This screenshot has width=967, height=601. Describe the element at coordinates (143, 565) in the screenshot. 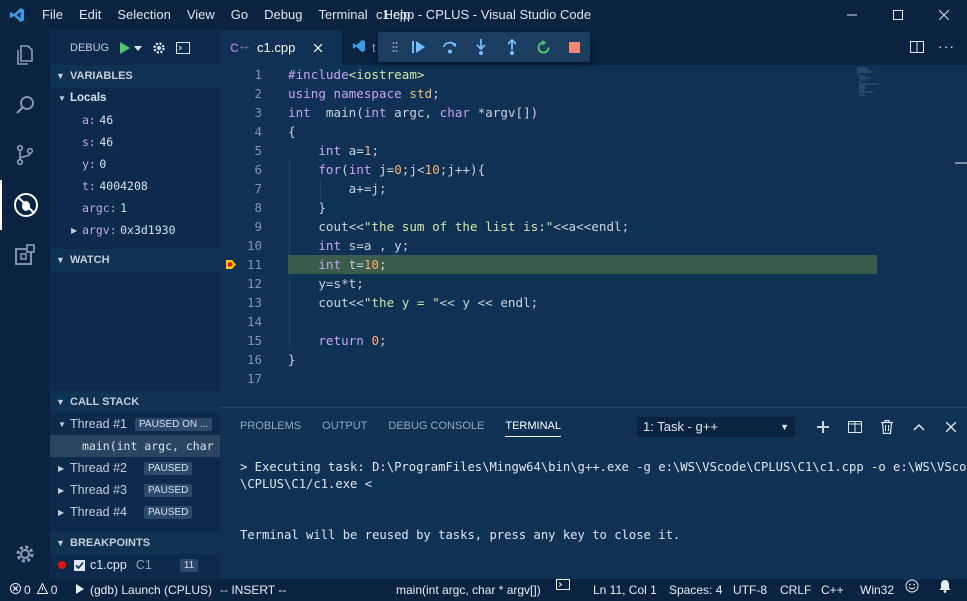

I see `breakpoint-folder: C1` at that location.